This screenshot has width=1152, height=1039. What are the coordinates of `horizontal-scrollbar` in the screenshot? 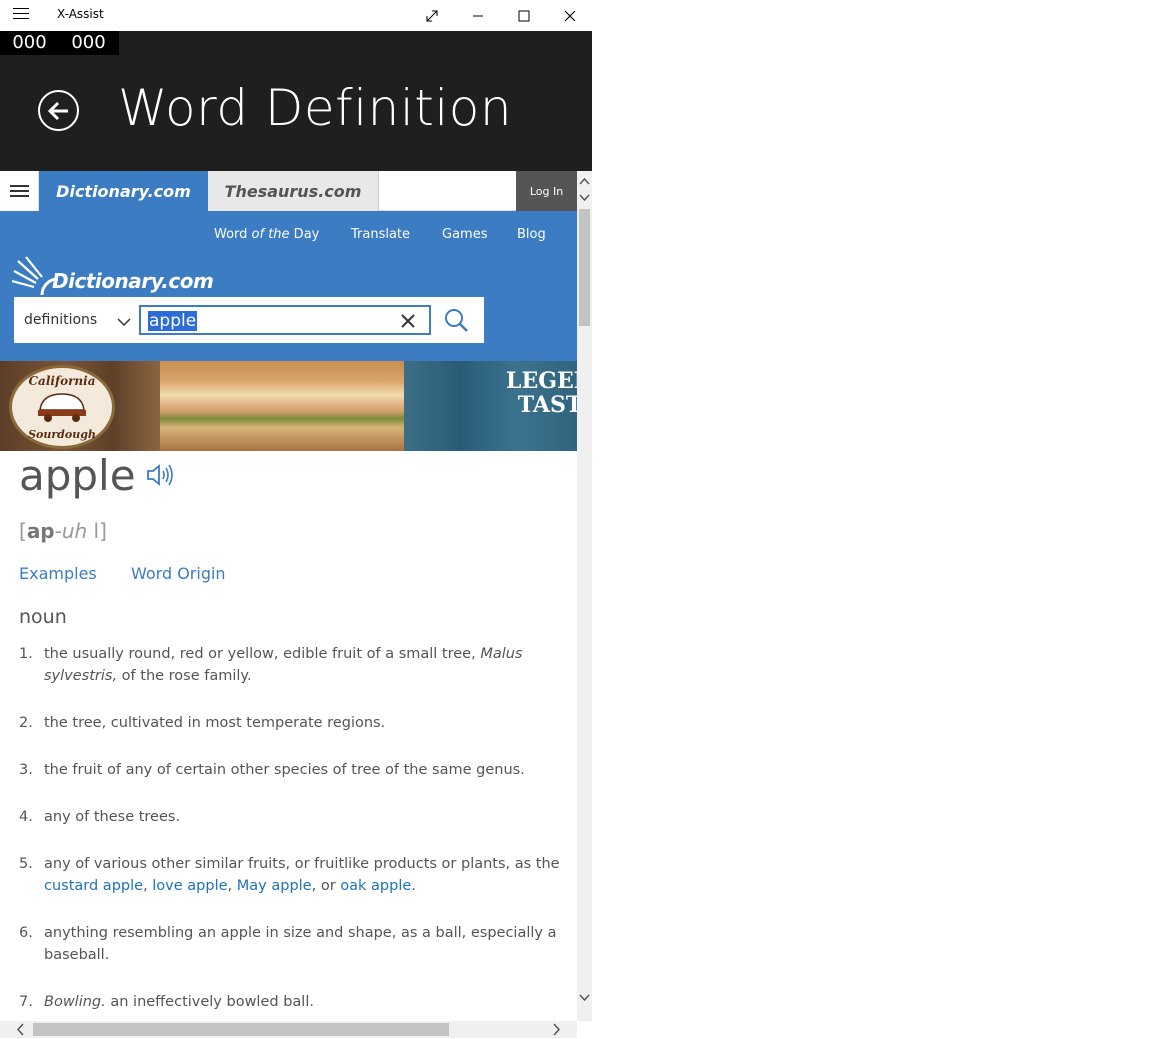 It's located at (288, 1029).